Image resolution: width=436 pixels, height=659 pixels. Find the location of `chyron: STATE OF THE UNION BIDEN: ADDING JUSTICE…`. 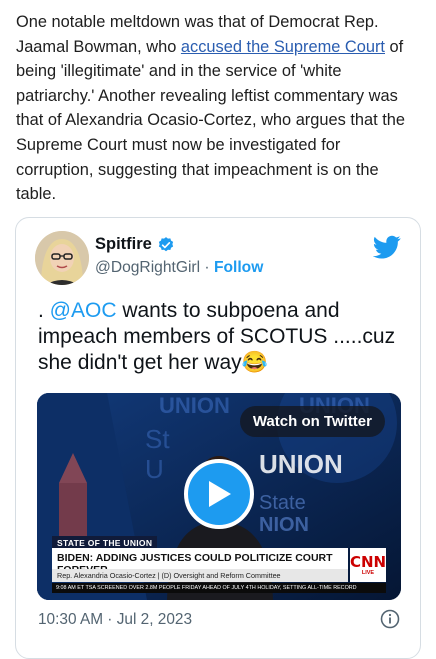

chyron: STATE OF THE UNION BIDEN: ADDING JUSTICE… is located at coordinates (219, 564).